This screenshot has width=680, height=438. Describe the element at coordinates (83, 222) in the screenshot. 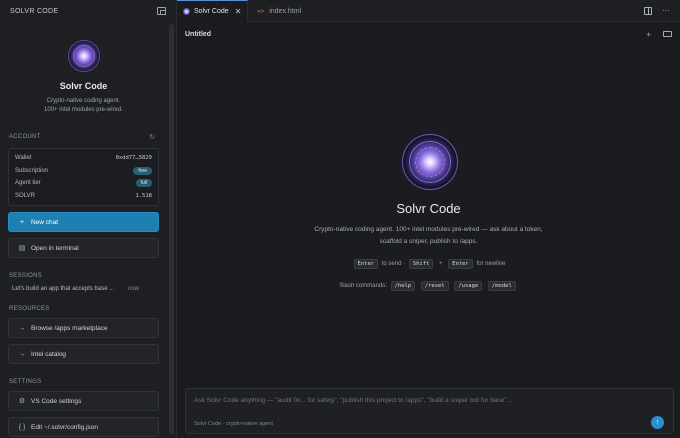

I see `new-chat-button: + New chat` at that location.